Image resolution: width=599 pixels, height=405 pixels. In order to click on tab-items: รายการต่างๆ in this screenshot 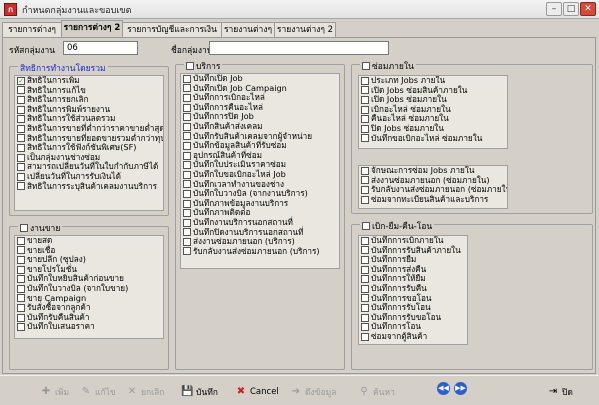, I will do `click(32, 29)`.